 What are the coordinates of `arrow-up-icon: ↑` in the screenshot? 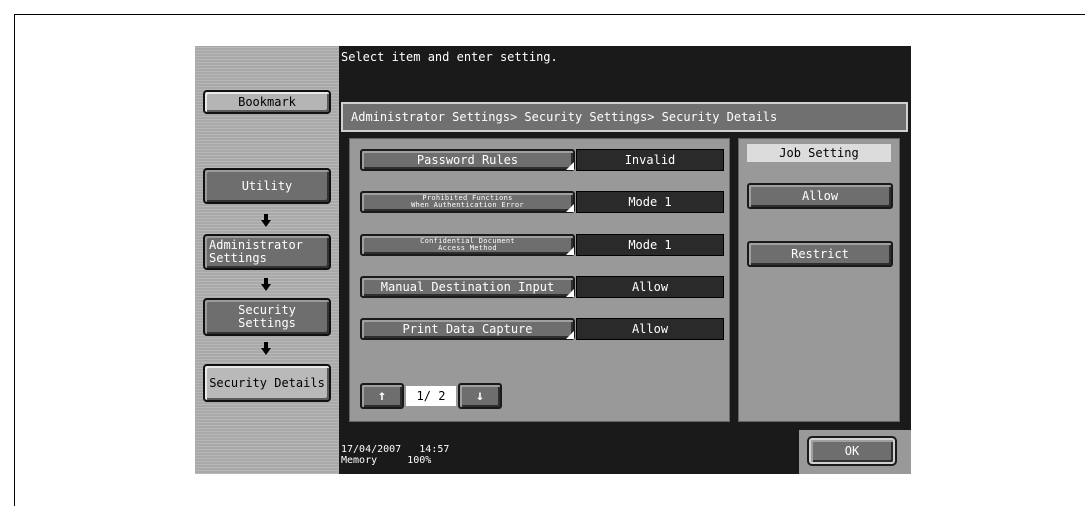 It's located at (382, 396).